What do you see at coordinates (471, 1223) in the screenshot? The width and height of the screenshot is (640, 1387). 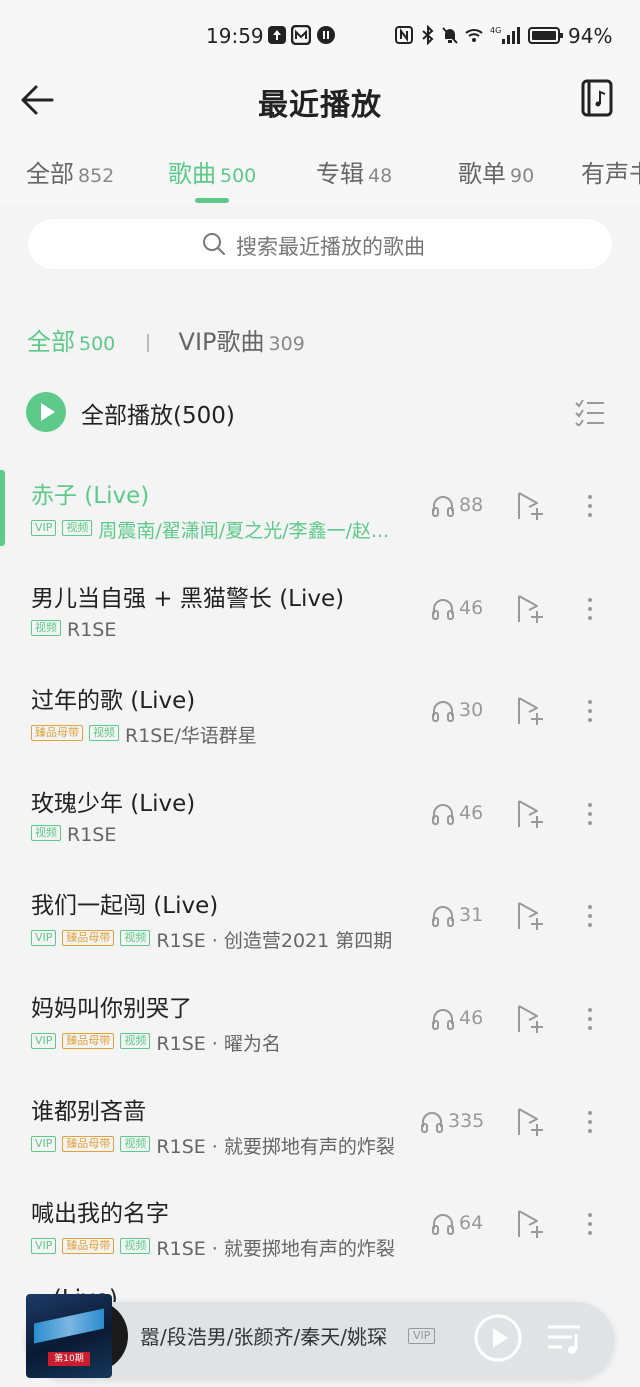 I see `play-count-value: 64` at bounding box center [471, 1223].